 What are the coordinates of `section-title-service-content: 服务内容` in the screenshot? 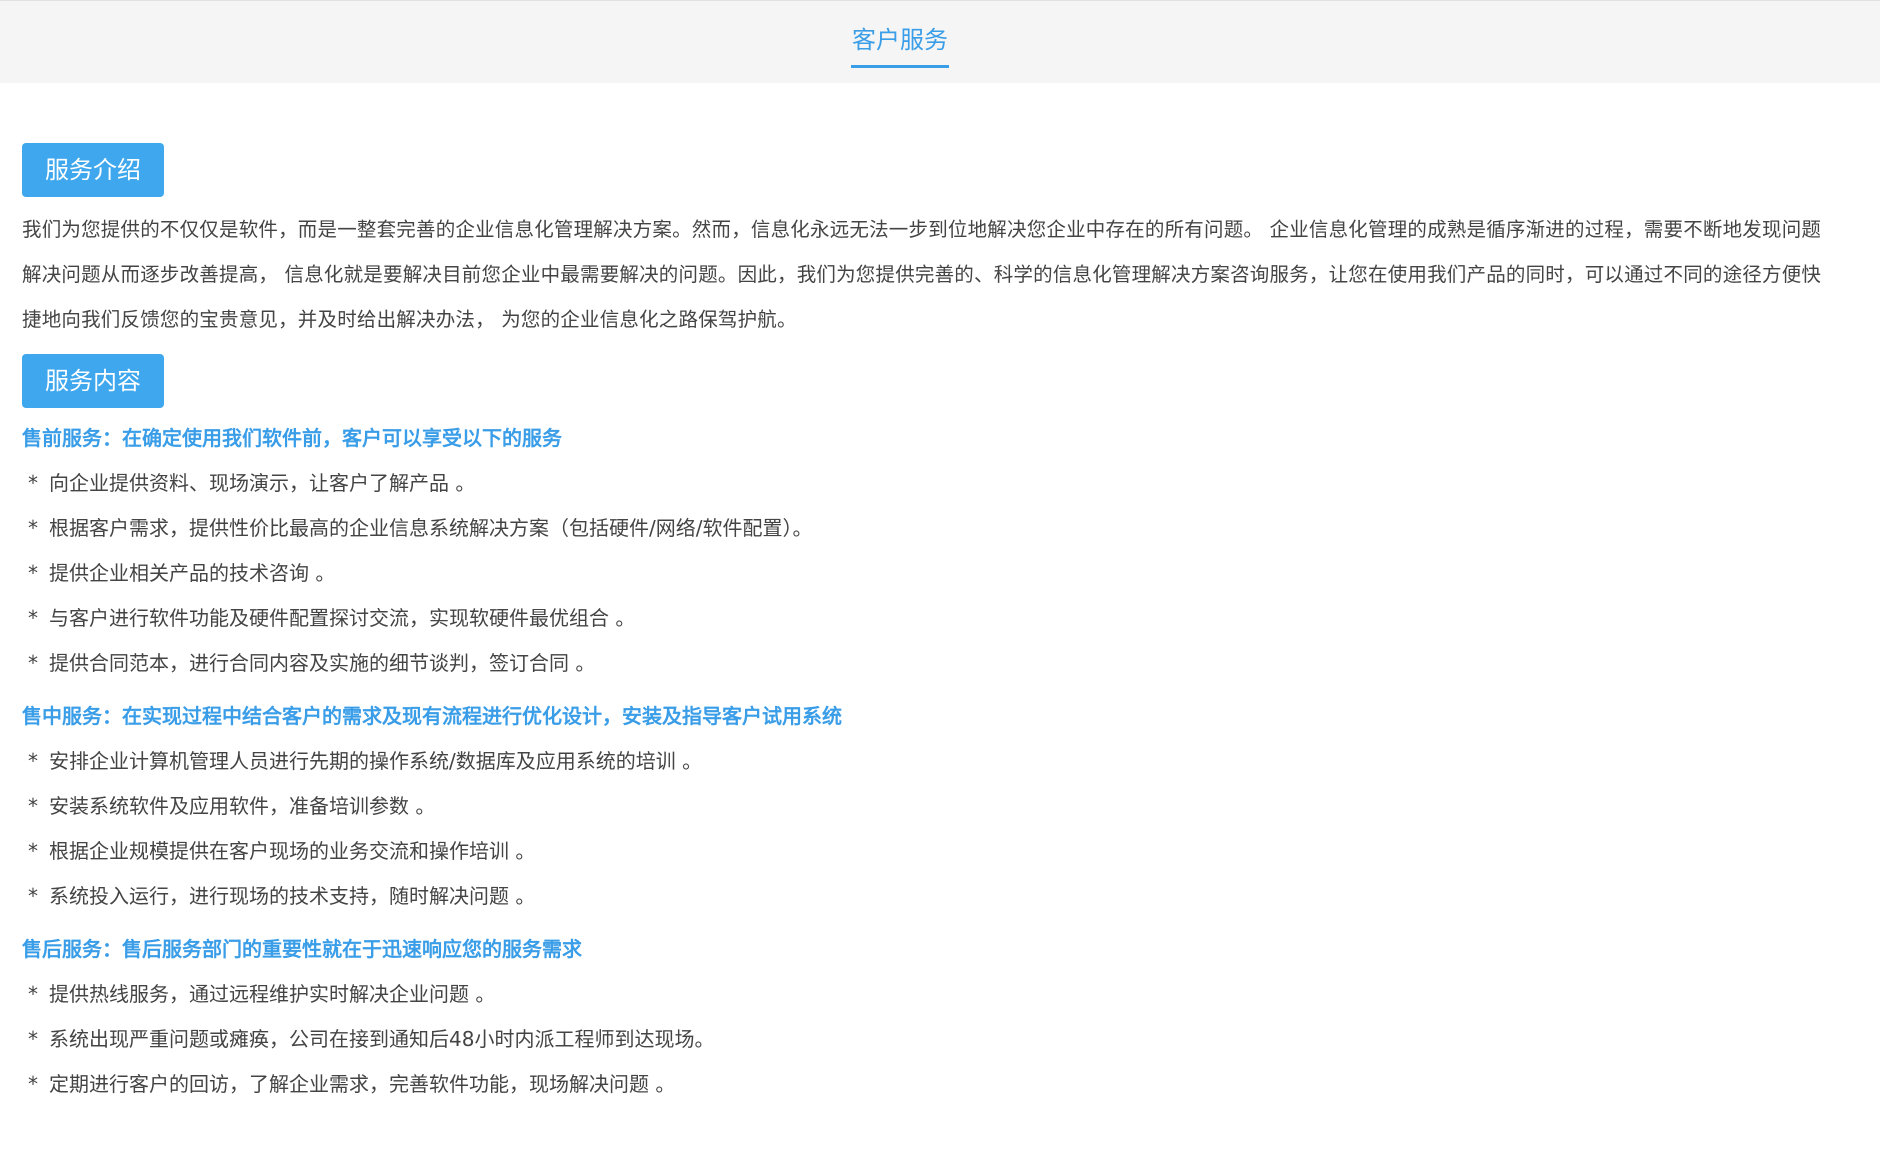 It's located at (93, 381).